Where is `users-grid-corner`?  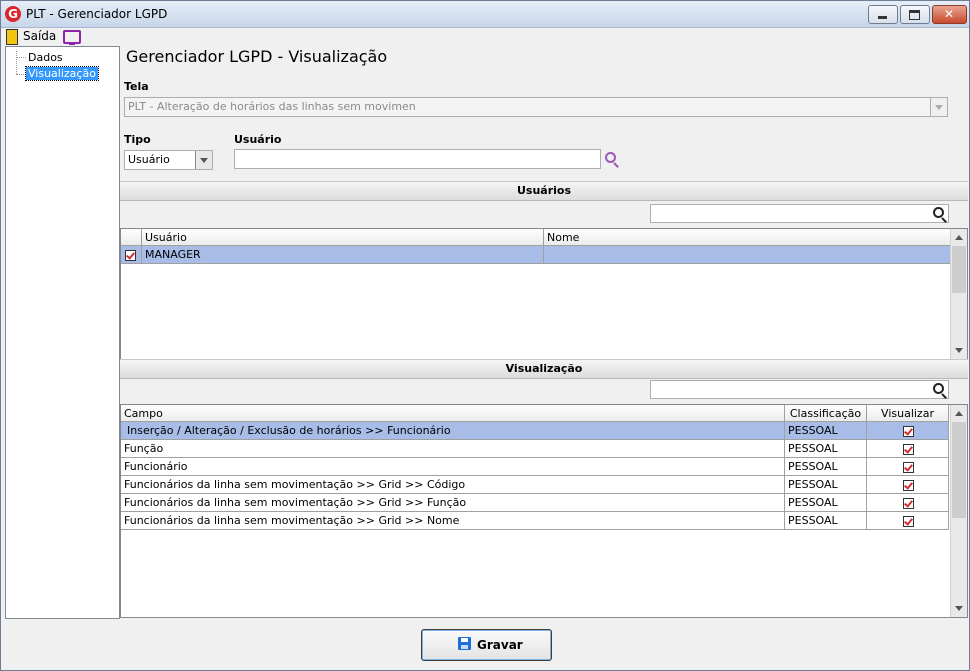
users-grid-corner is located at coordinates (131, 237).